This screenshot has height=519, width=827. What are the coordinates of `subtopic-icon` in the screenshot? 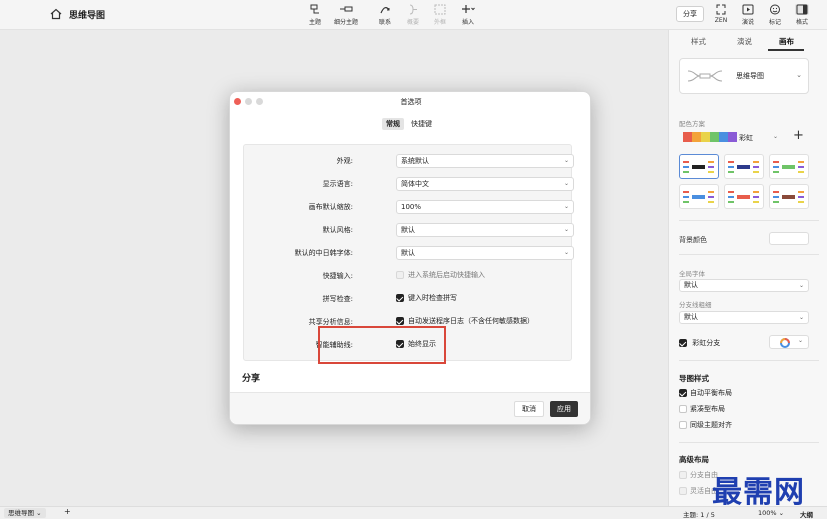 It's located at (346, 9).